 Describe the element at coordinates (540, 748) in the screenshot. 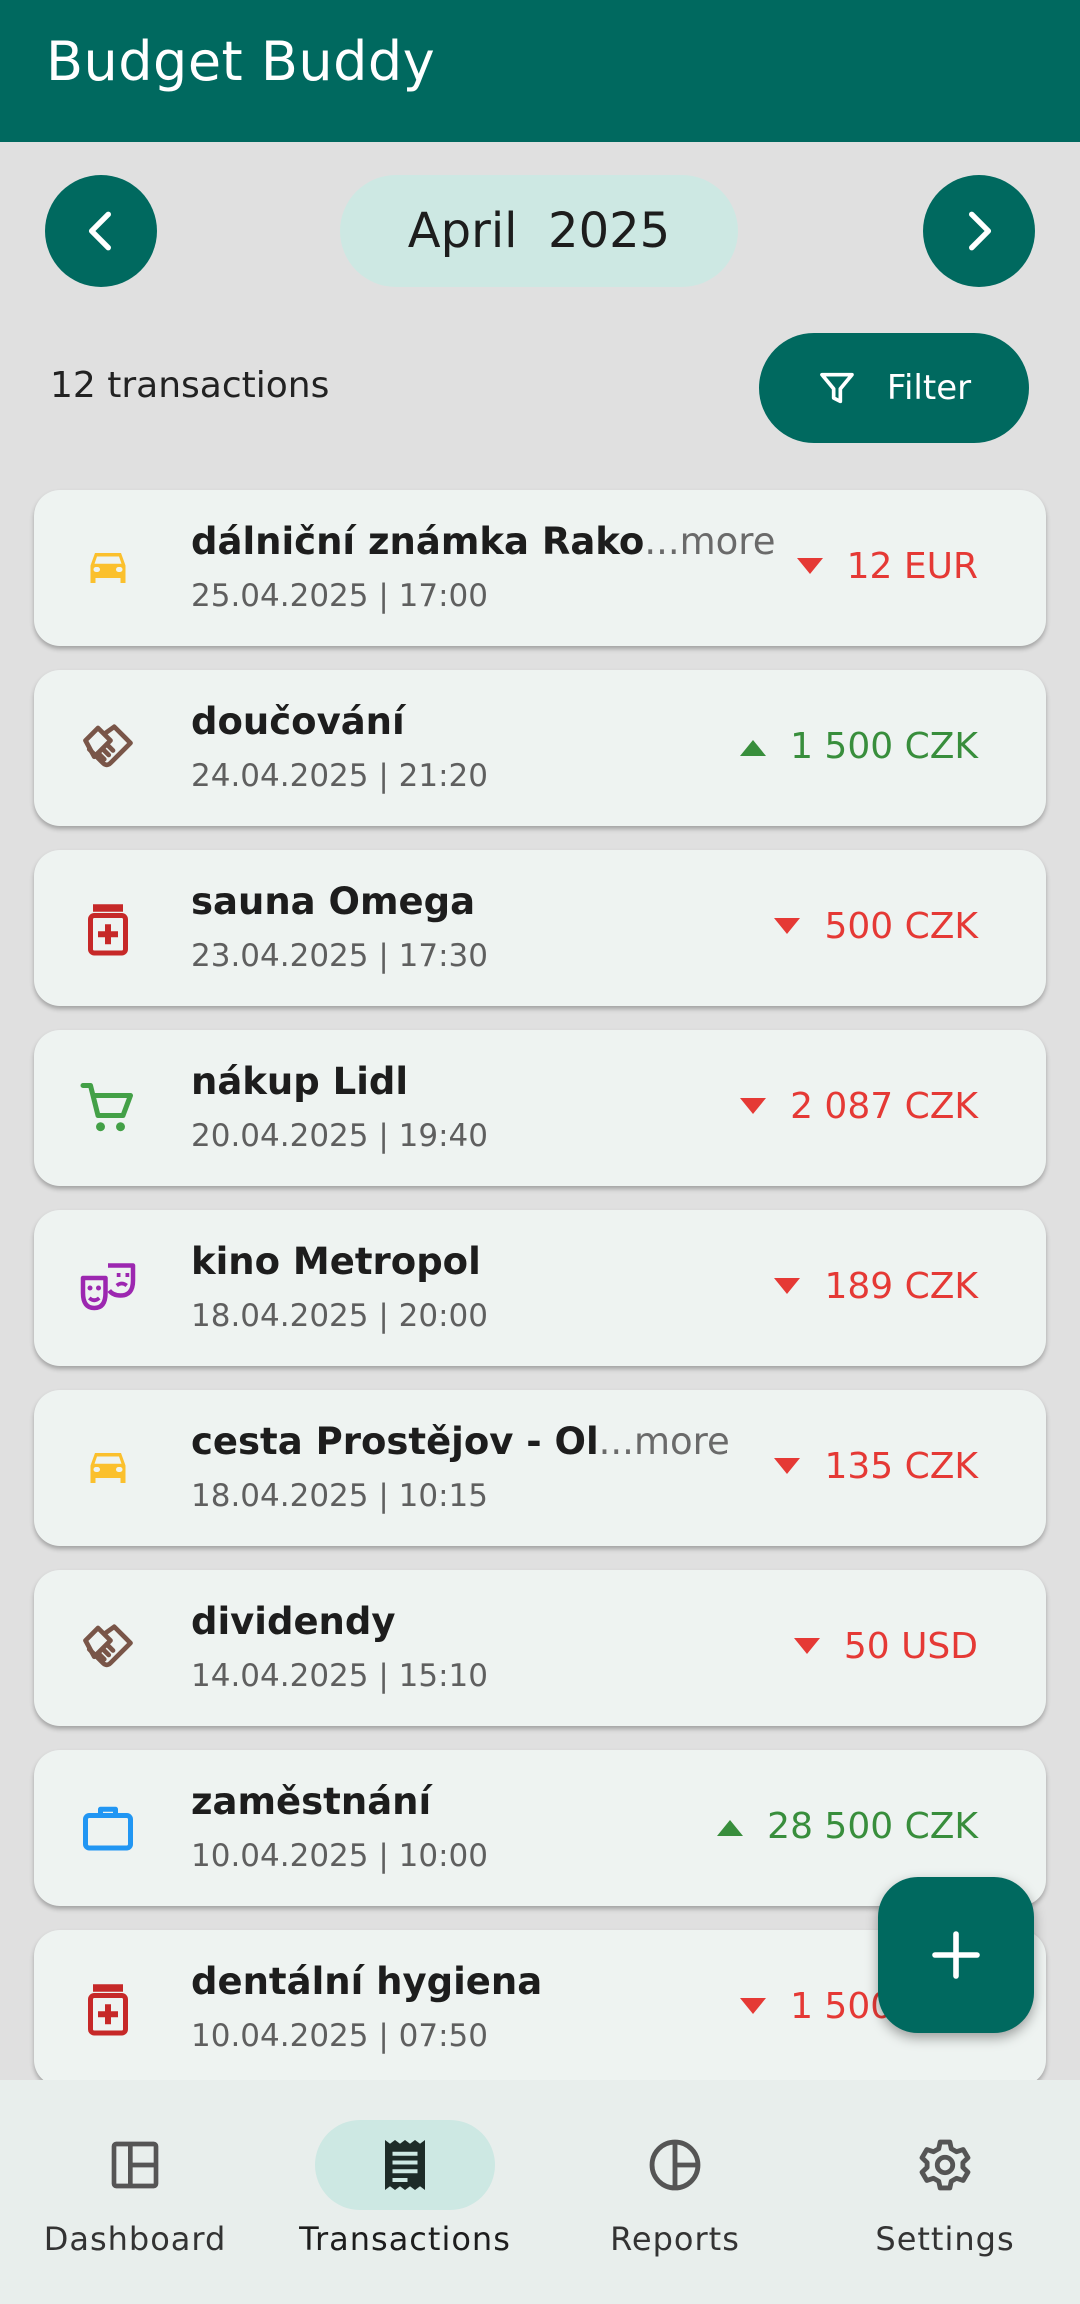

I see `transaction-card: doučování 24.04.2025 | 21:20 1 500 CZK` at that location.